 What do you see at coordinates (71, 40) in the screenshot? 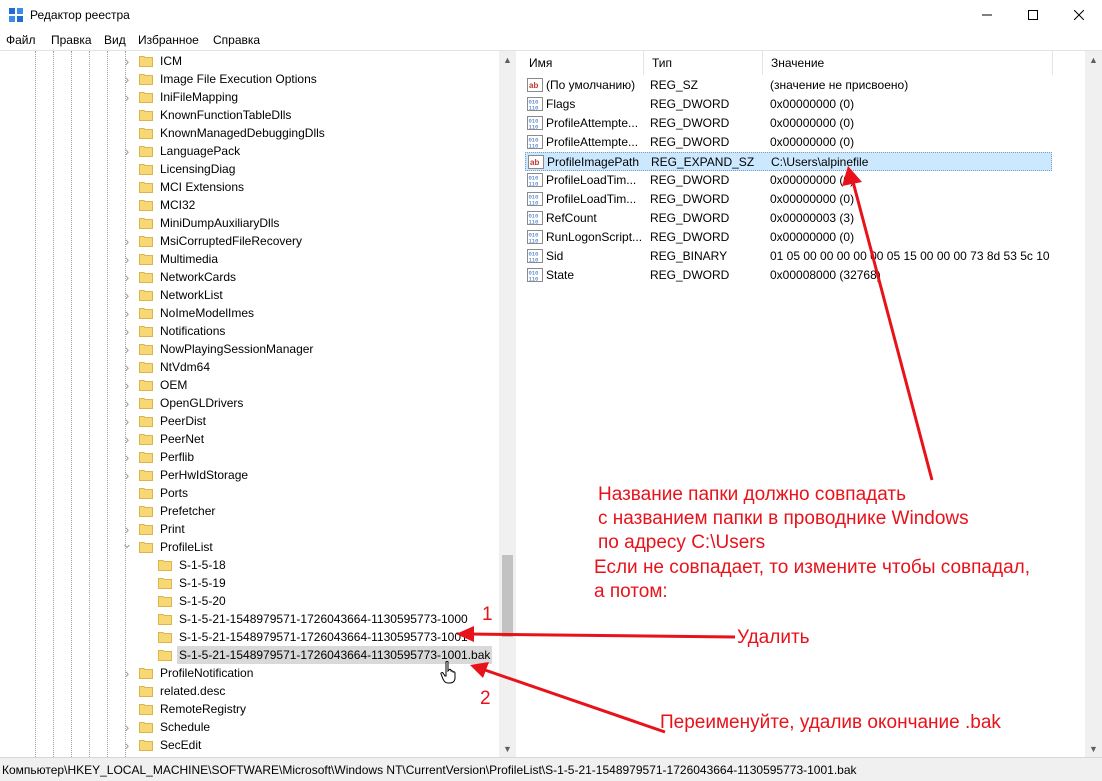
I see `menu-edit: Правка` at bounding box center [71, 40].